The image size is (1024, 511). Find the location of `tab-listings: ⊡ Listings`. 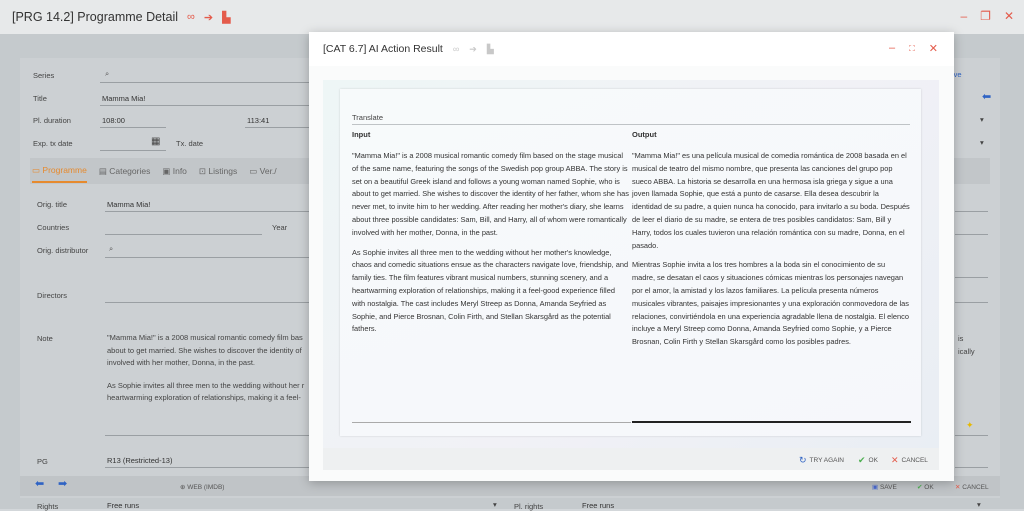

tab-listings: ⊡ Listings is located at coordinates (218, 171).